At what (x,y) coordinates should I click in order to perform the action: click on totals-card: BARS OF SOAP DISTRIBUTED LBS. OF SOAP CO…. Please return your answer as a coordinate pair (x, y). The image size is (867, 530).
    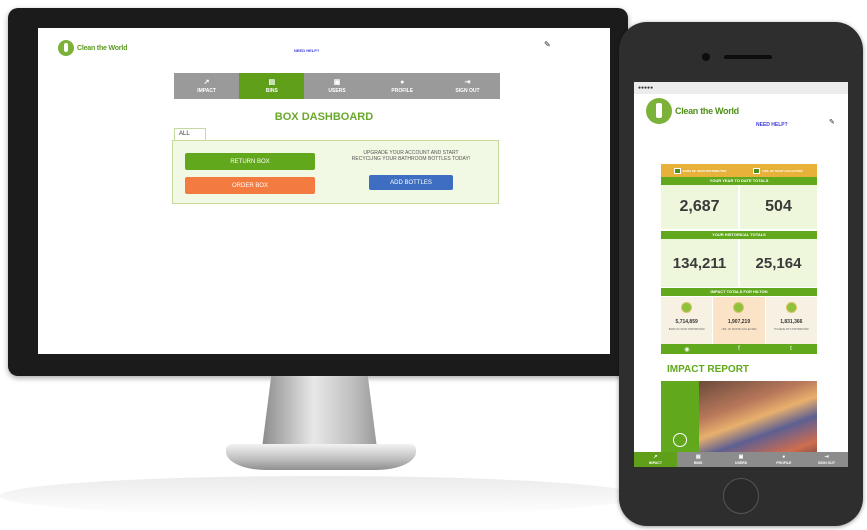
    Looking at the image, I should click on (739, 259).